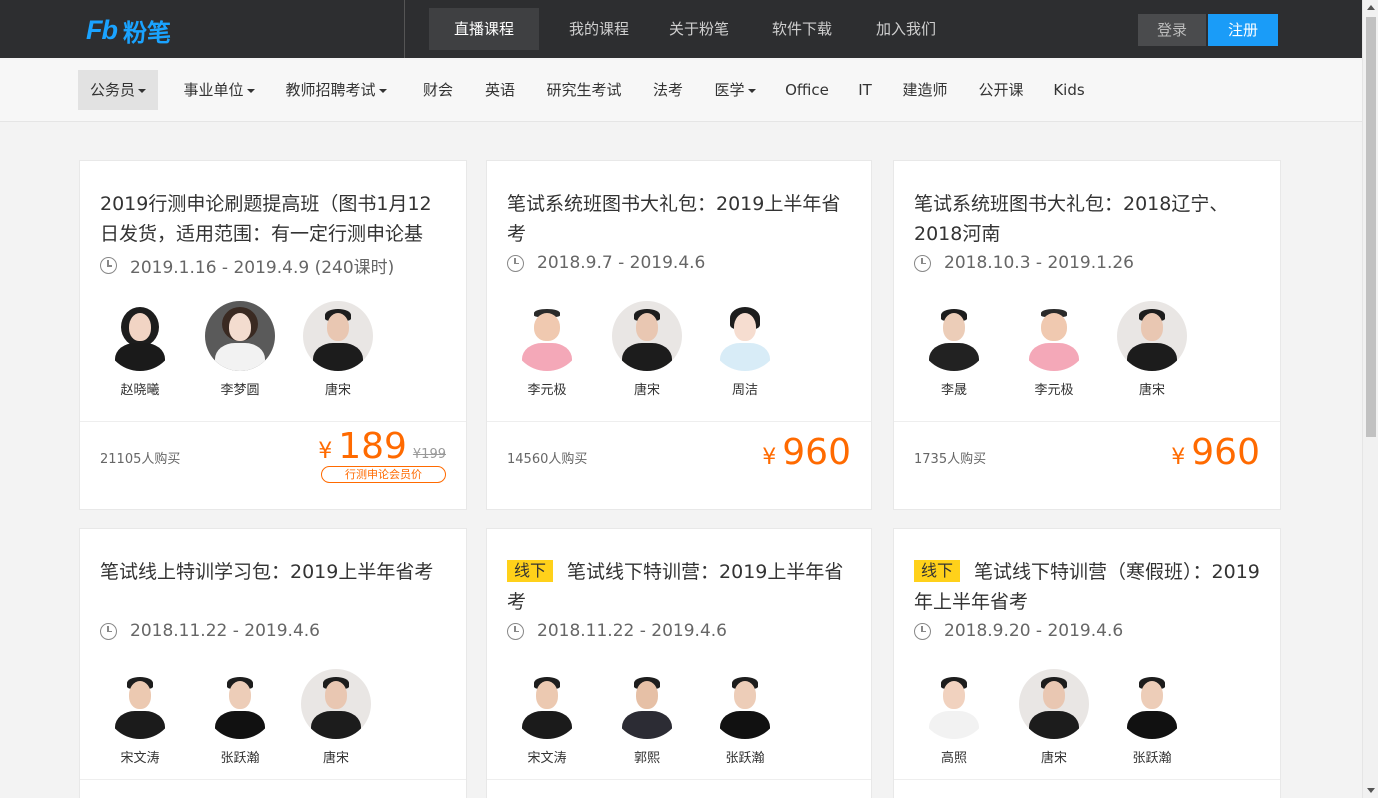 This screenshot has height=798, width=1378. I want to click on scroll-down-icon, so click(1371, 790).